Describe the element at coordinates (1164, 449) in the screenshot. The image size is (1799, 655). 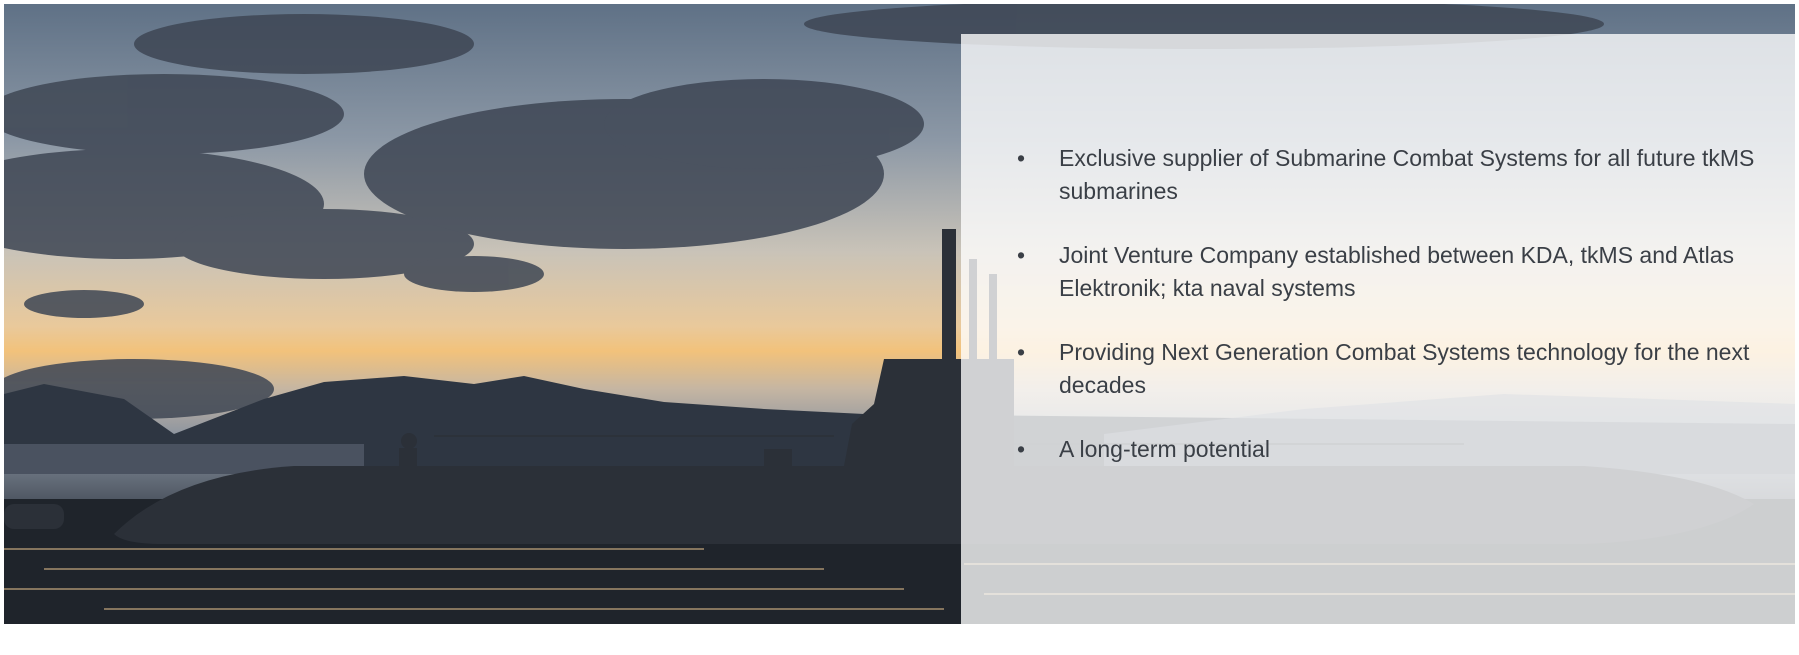
I see `bullet-text: A long-term potential` at that location.